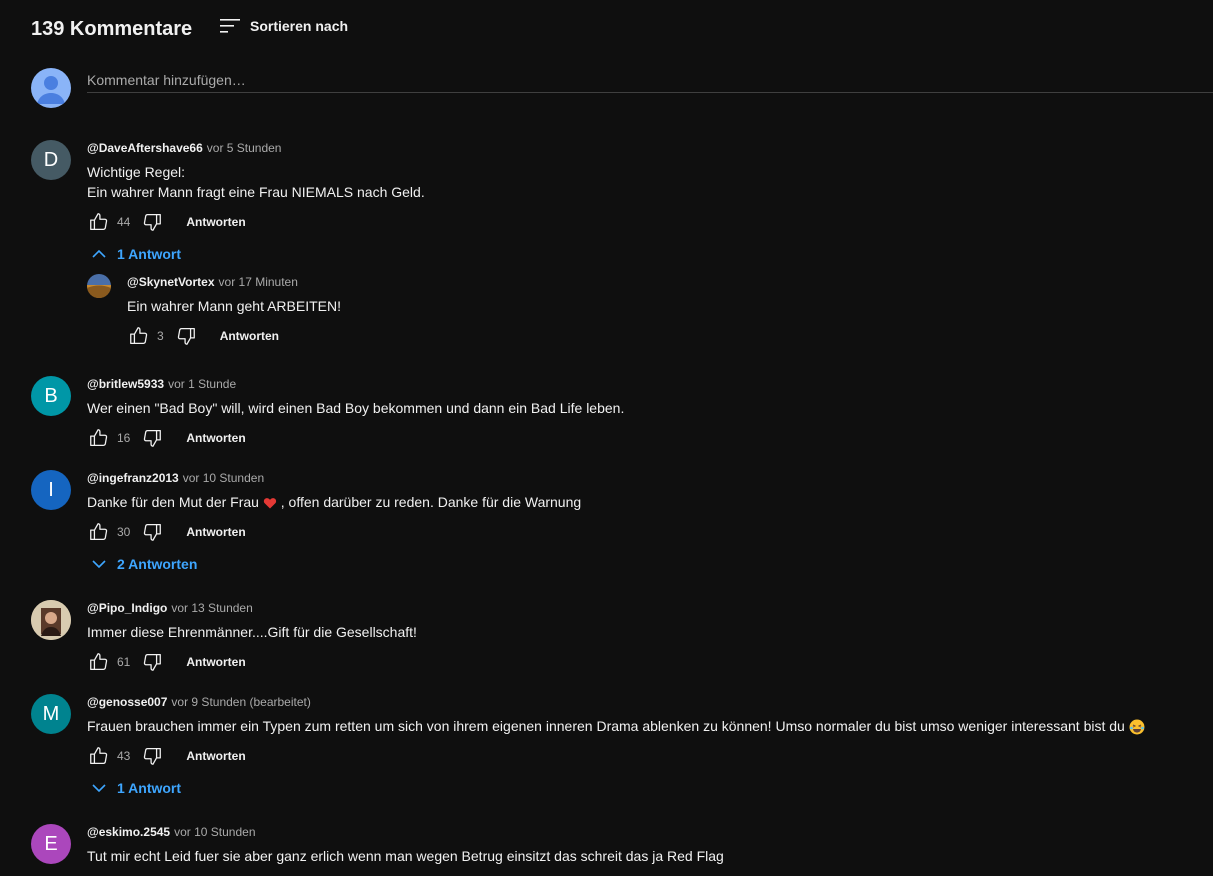 The height and width of the screenshot is (876, 1213). What do you see at coordinates (51, 396) in the screenshot?
I see `avatar: B` at bounding box center [51, 396].